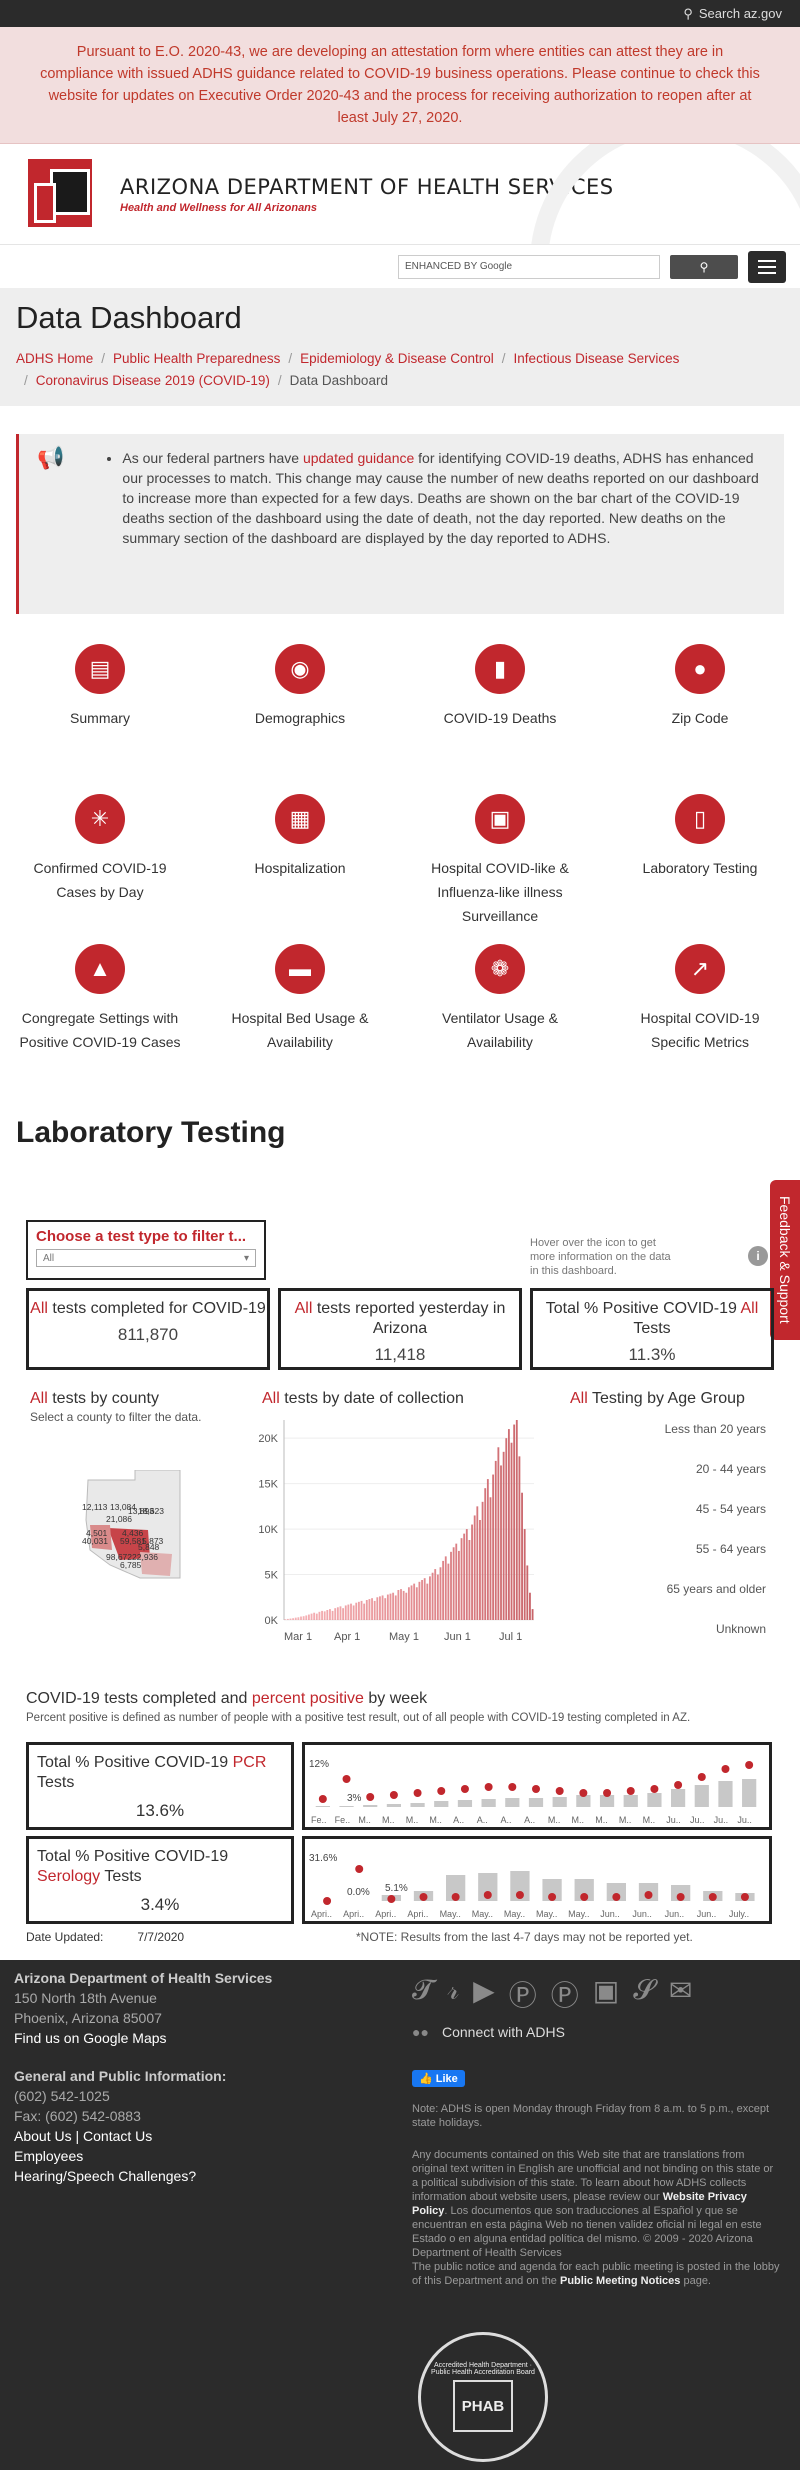  Describe the element at coordinates (529, 266) in the screenshot. I see `site-search-input: ENHANCED BY Google` at that location.